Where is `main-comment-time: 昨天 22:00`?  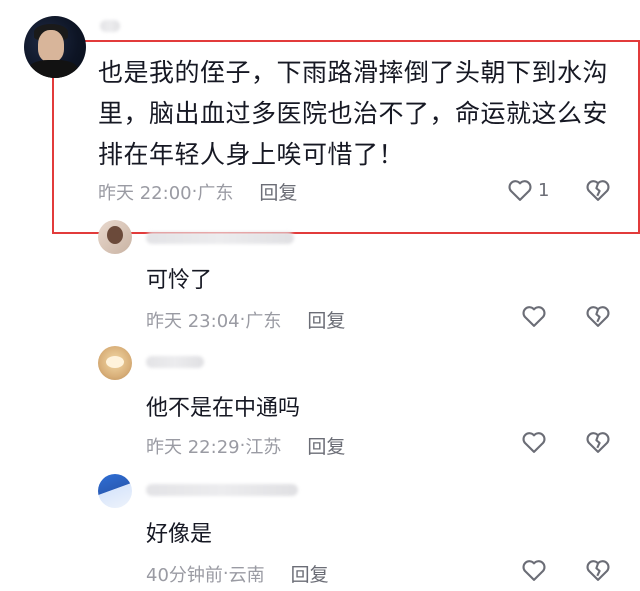 main-comment-time: 昨天 22:00 is located at coordinates (145, 193).